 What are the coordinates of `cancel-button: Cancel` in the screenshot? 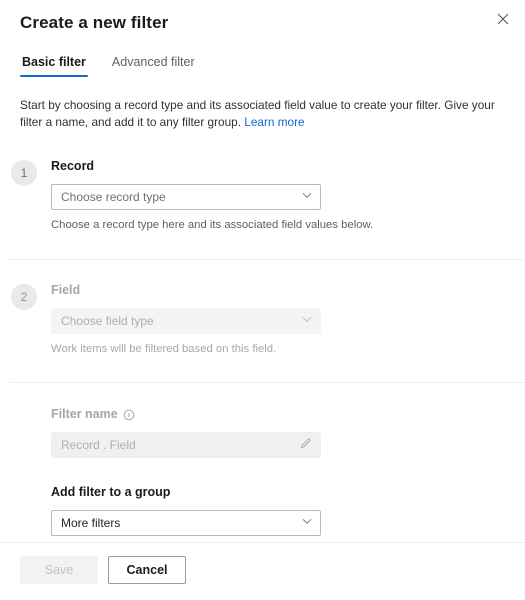 It's located at (147, 570).